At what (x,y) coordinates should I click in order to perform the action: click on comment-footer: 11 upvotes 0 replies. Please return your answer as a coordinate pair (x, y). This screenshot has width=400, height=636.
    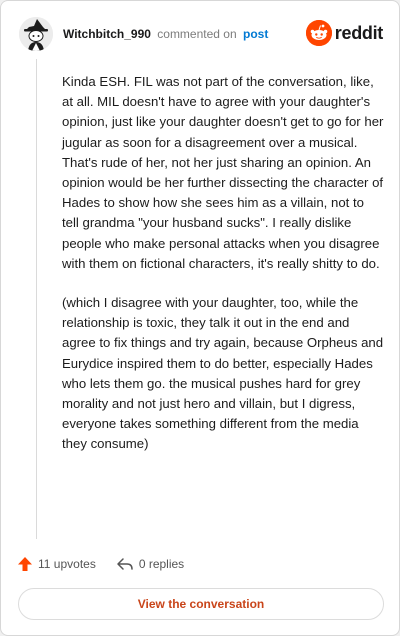
    Looking at the image, I should click on (110, 564).